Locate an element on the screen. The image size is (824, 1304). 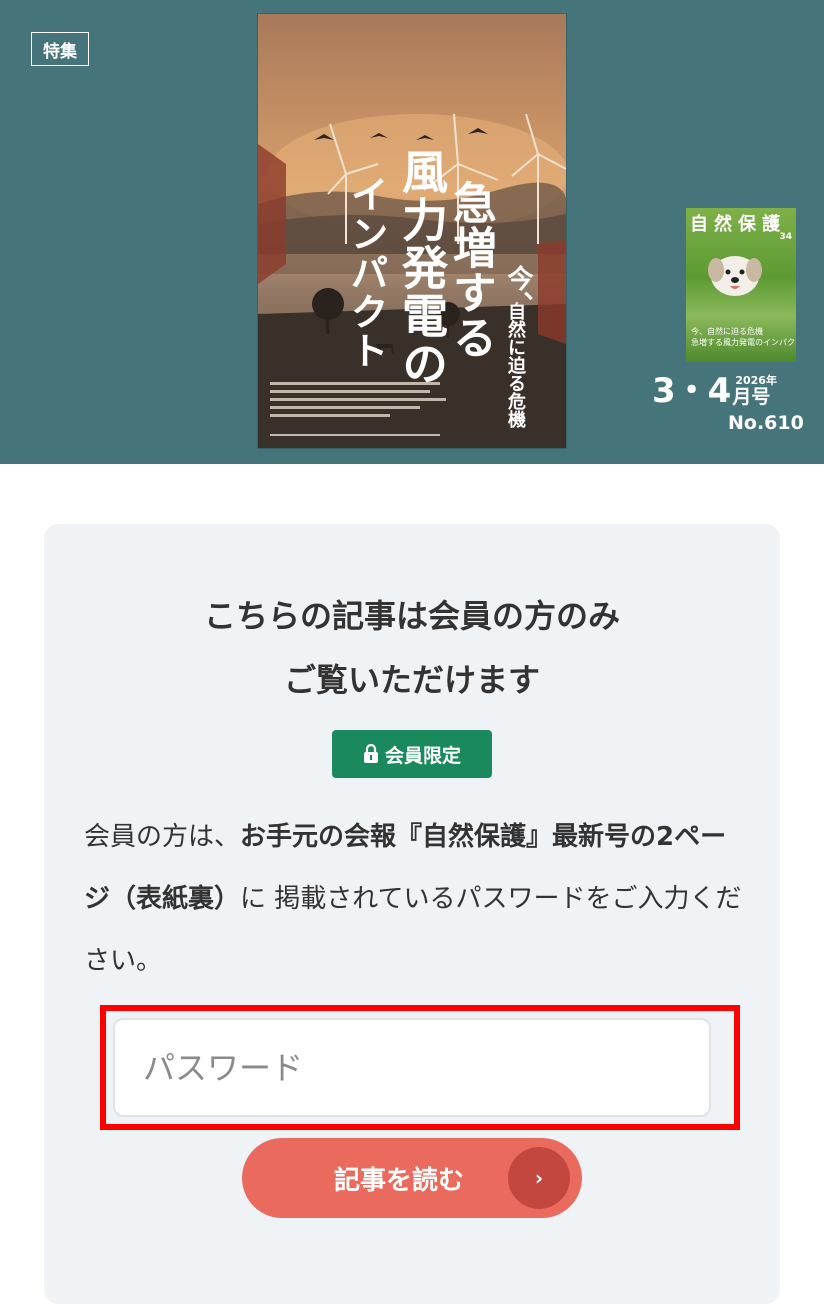
mini-cover-title: 自然保護 is located at coordinates (738, 224).